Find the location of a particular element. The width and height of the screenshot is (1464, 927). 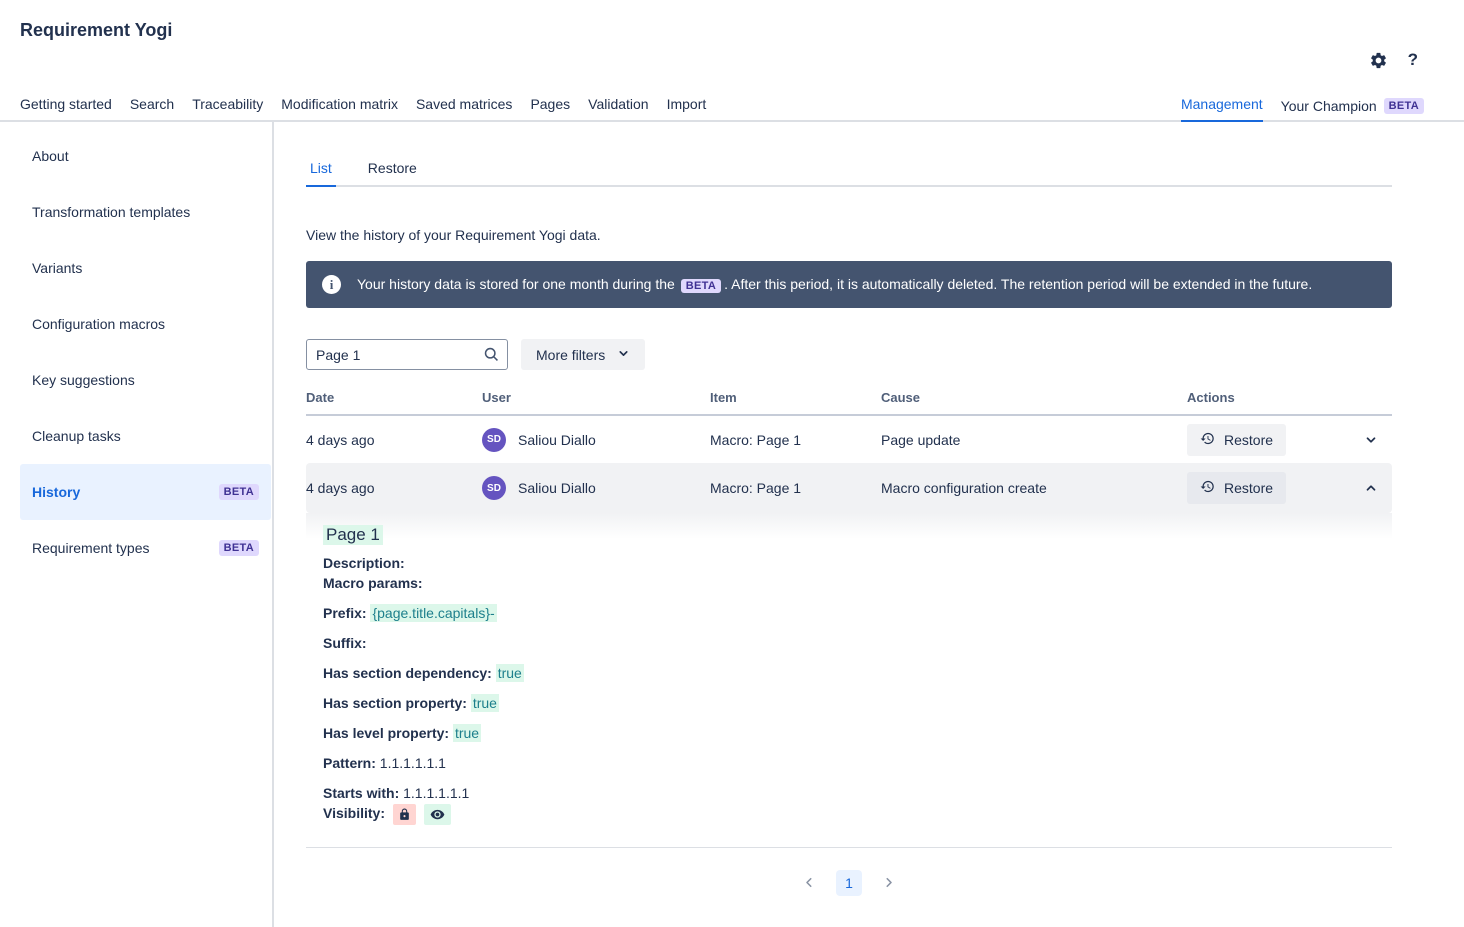

page-number: 1 is located at coordinates (849, 882).